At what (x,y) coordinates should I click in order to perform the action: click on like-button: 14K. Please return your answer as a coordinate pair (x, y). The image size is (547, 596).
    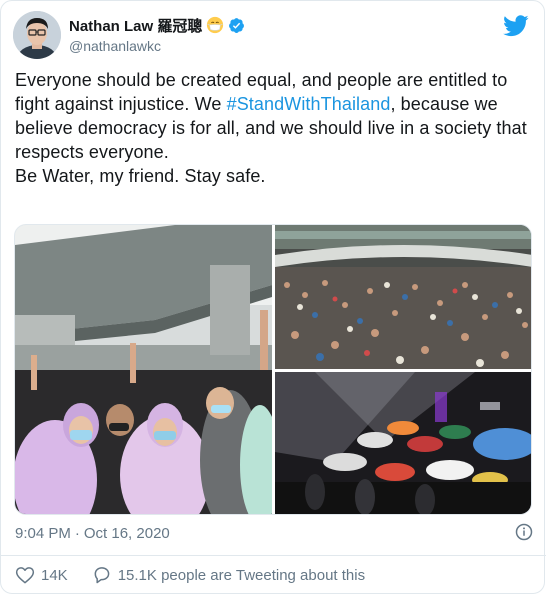
    Looking at the image, I should click on (41, 575).